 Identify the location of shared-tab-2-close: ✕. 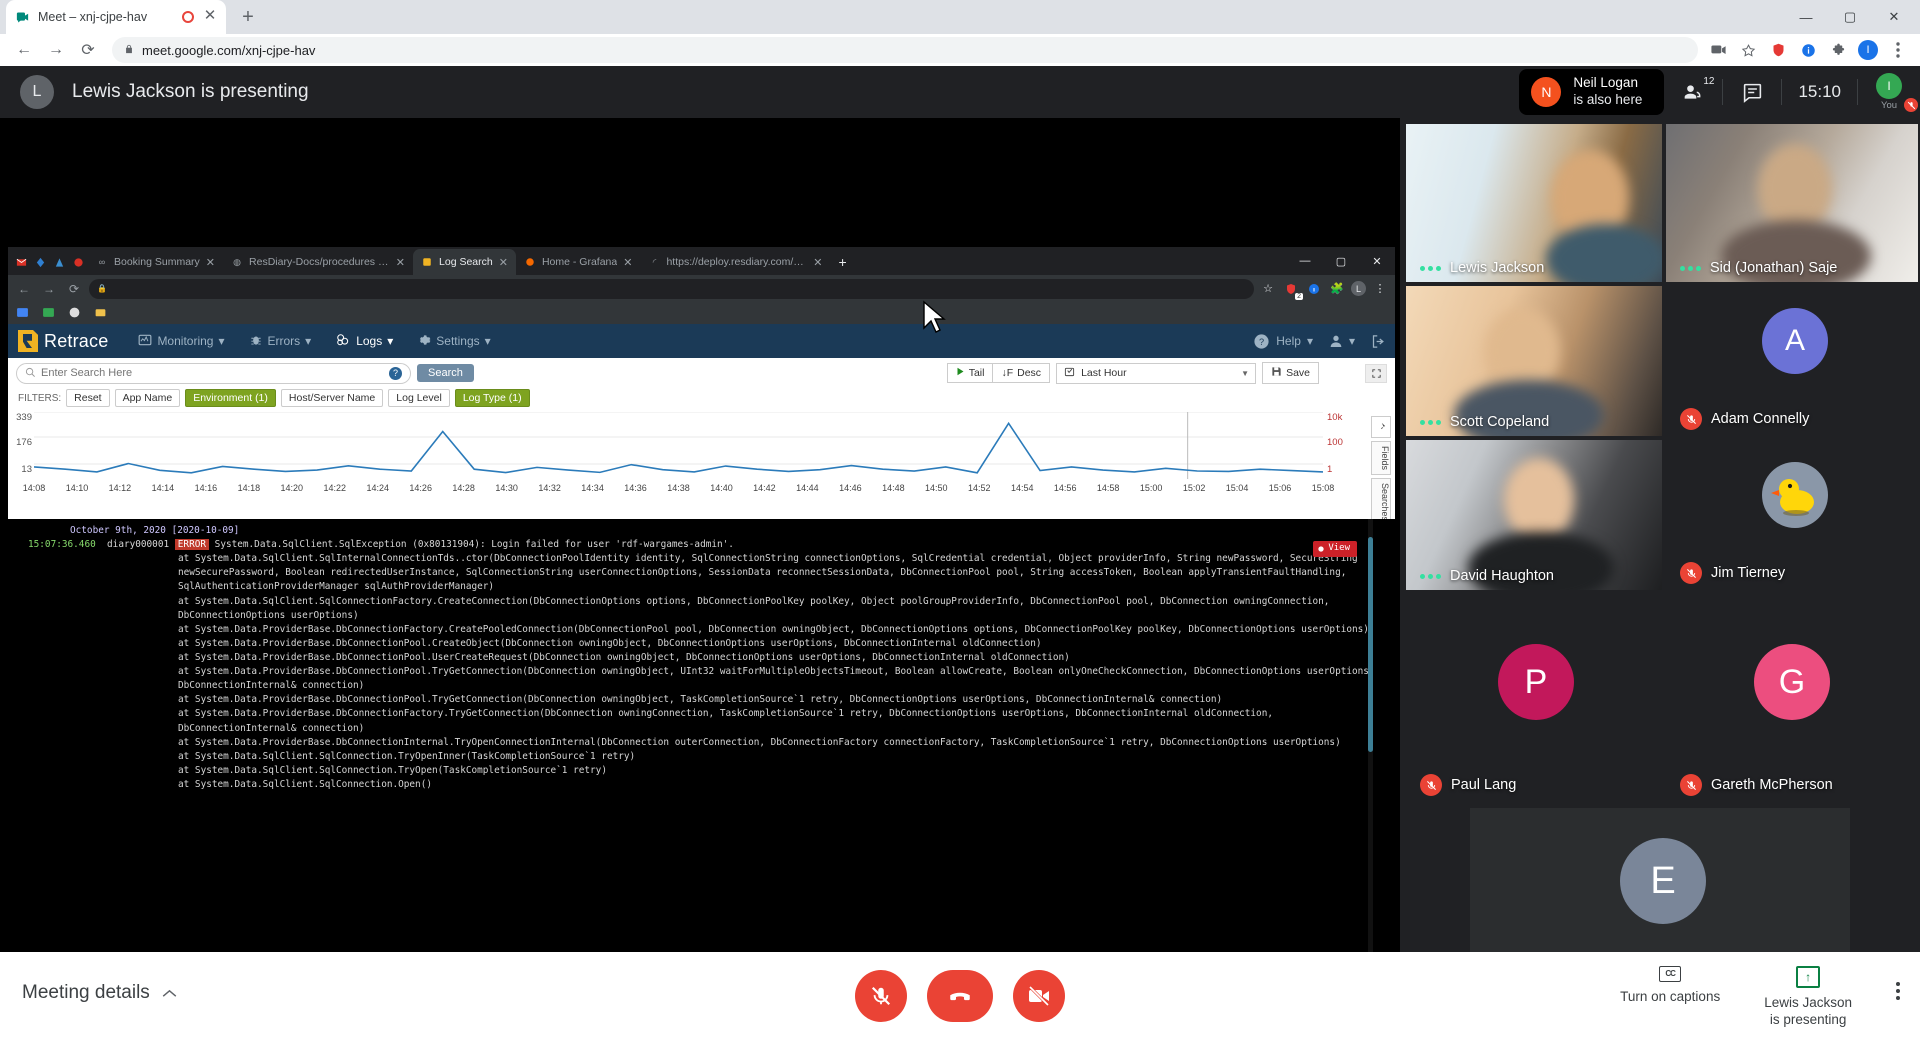
(503, 262).